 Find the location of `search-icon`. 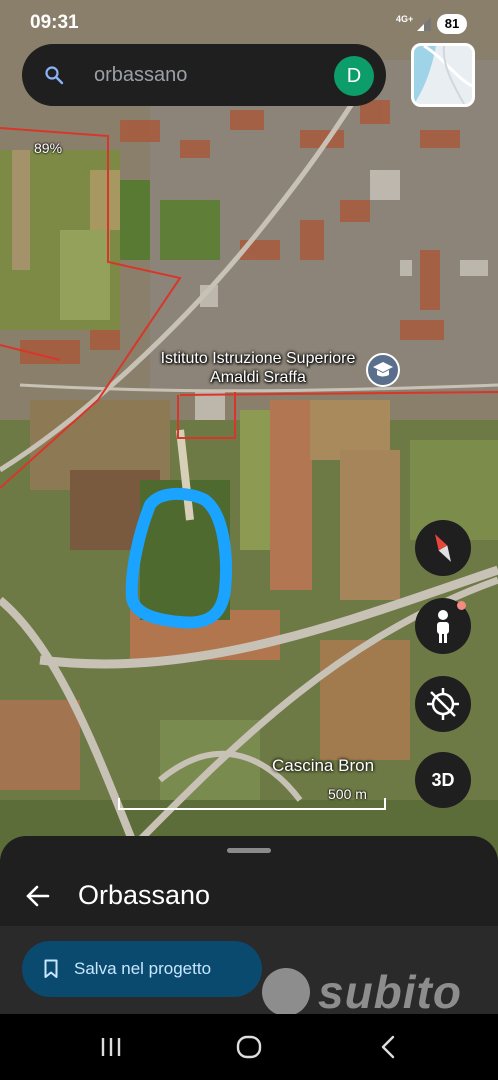

search-icon is located at coordinates (54, 75).